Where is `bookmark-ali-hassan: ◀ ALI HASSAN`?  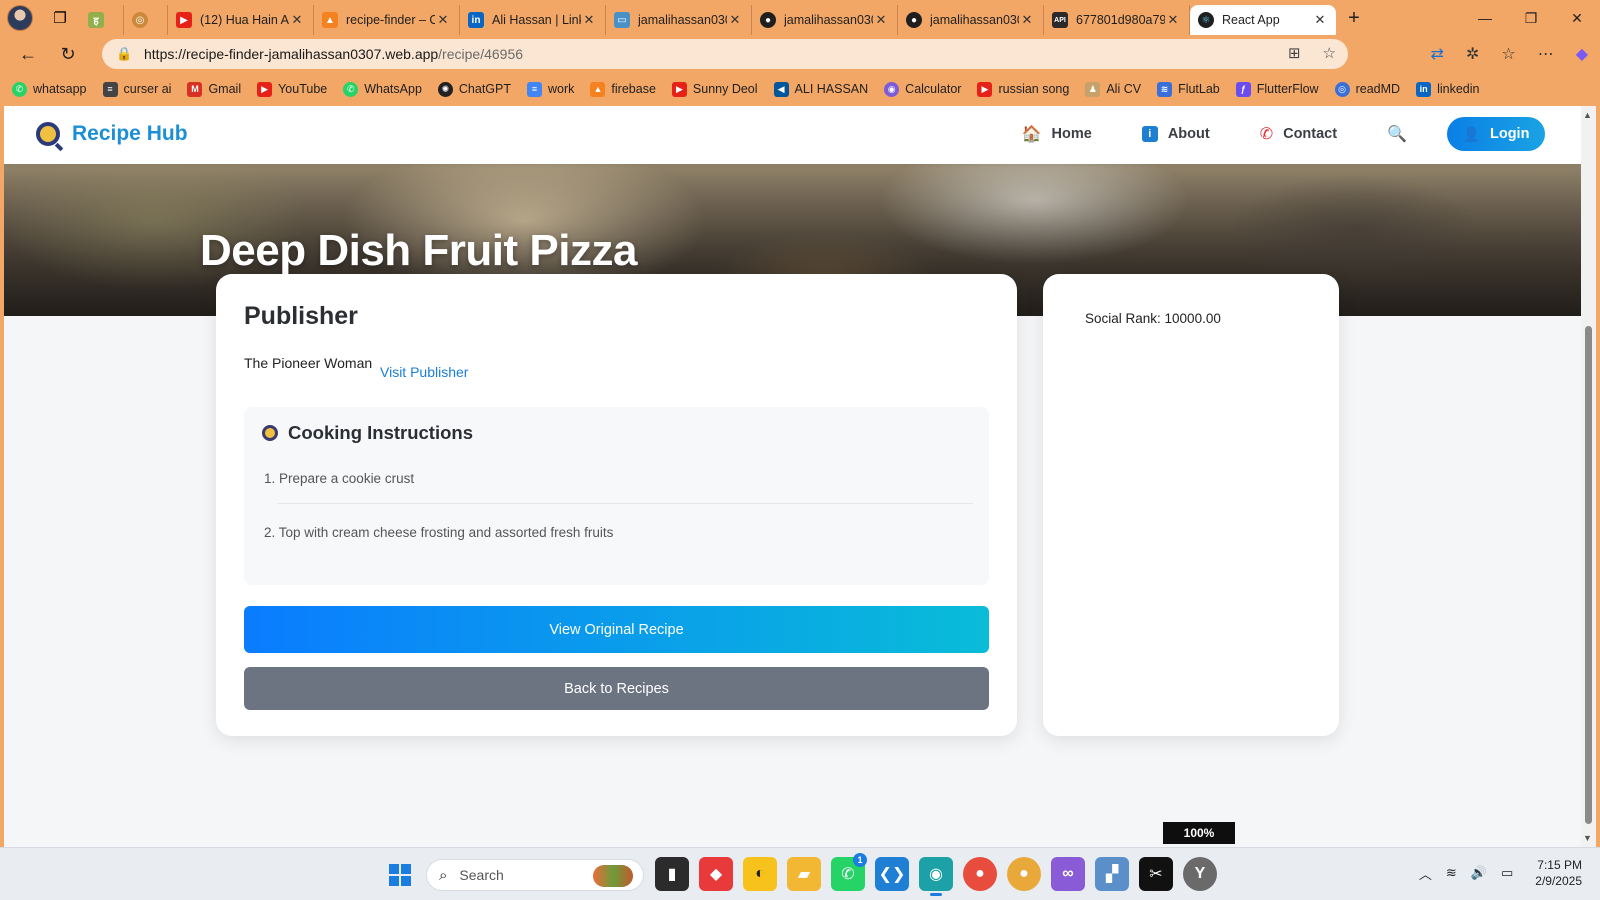
bookmark-ali-hassan: ◀ ALI HASSAN is located at coordinates (820, 89).